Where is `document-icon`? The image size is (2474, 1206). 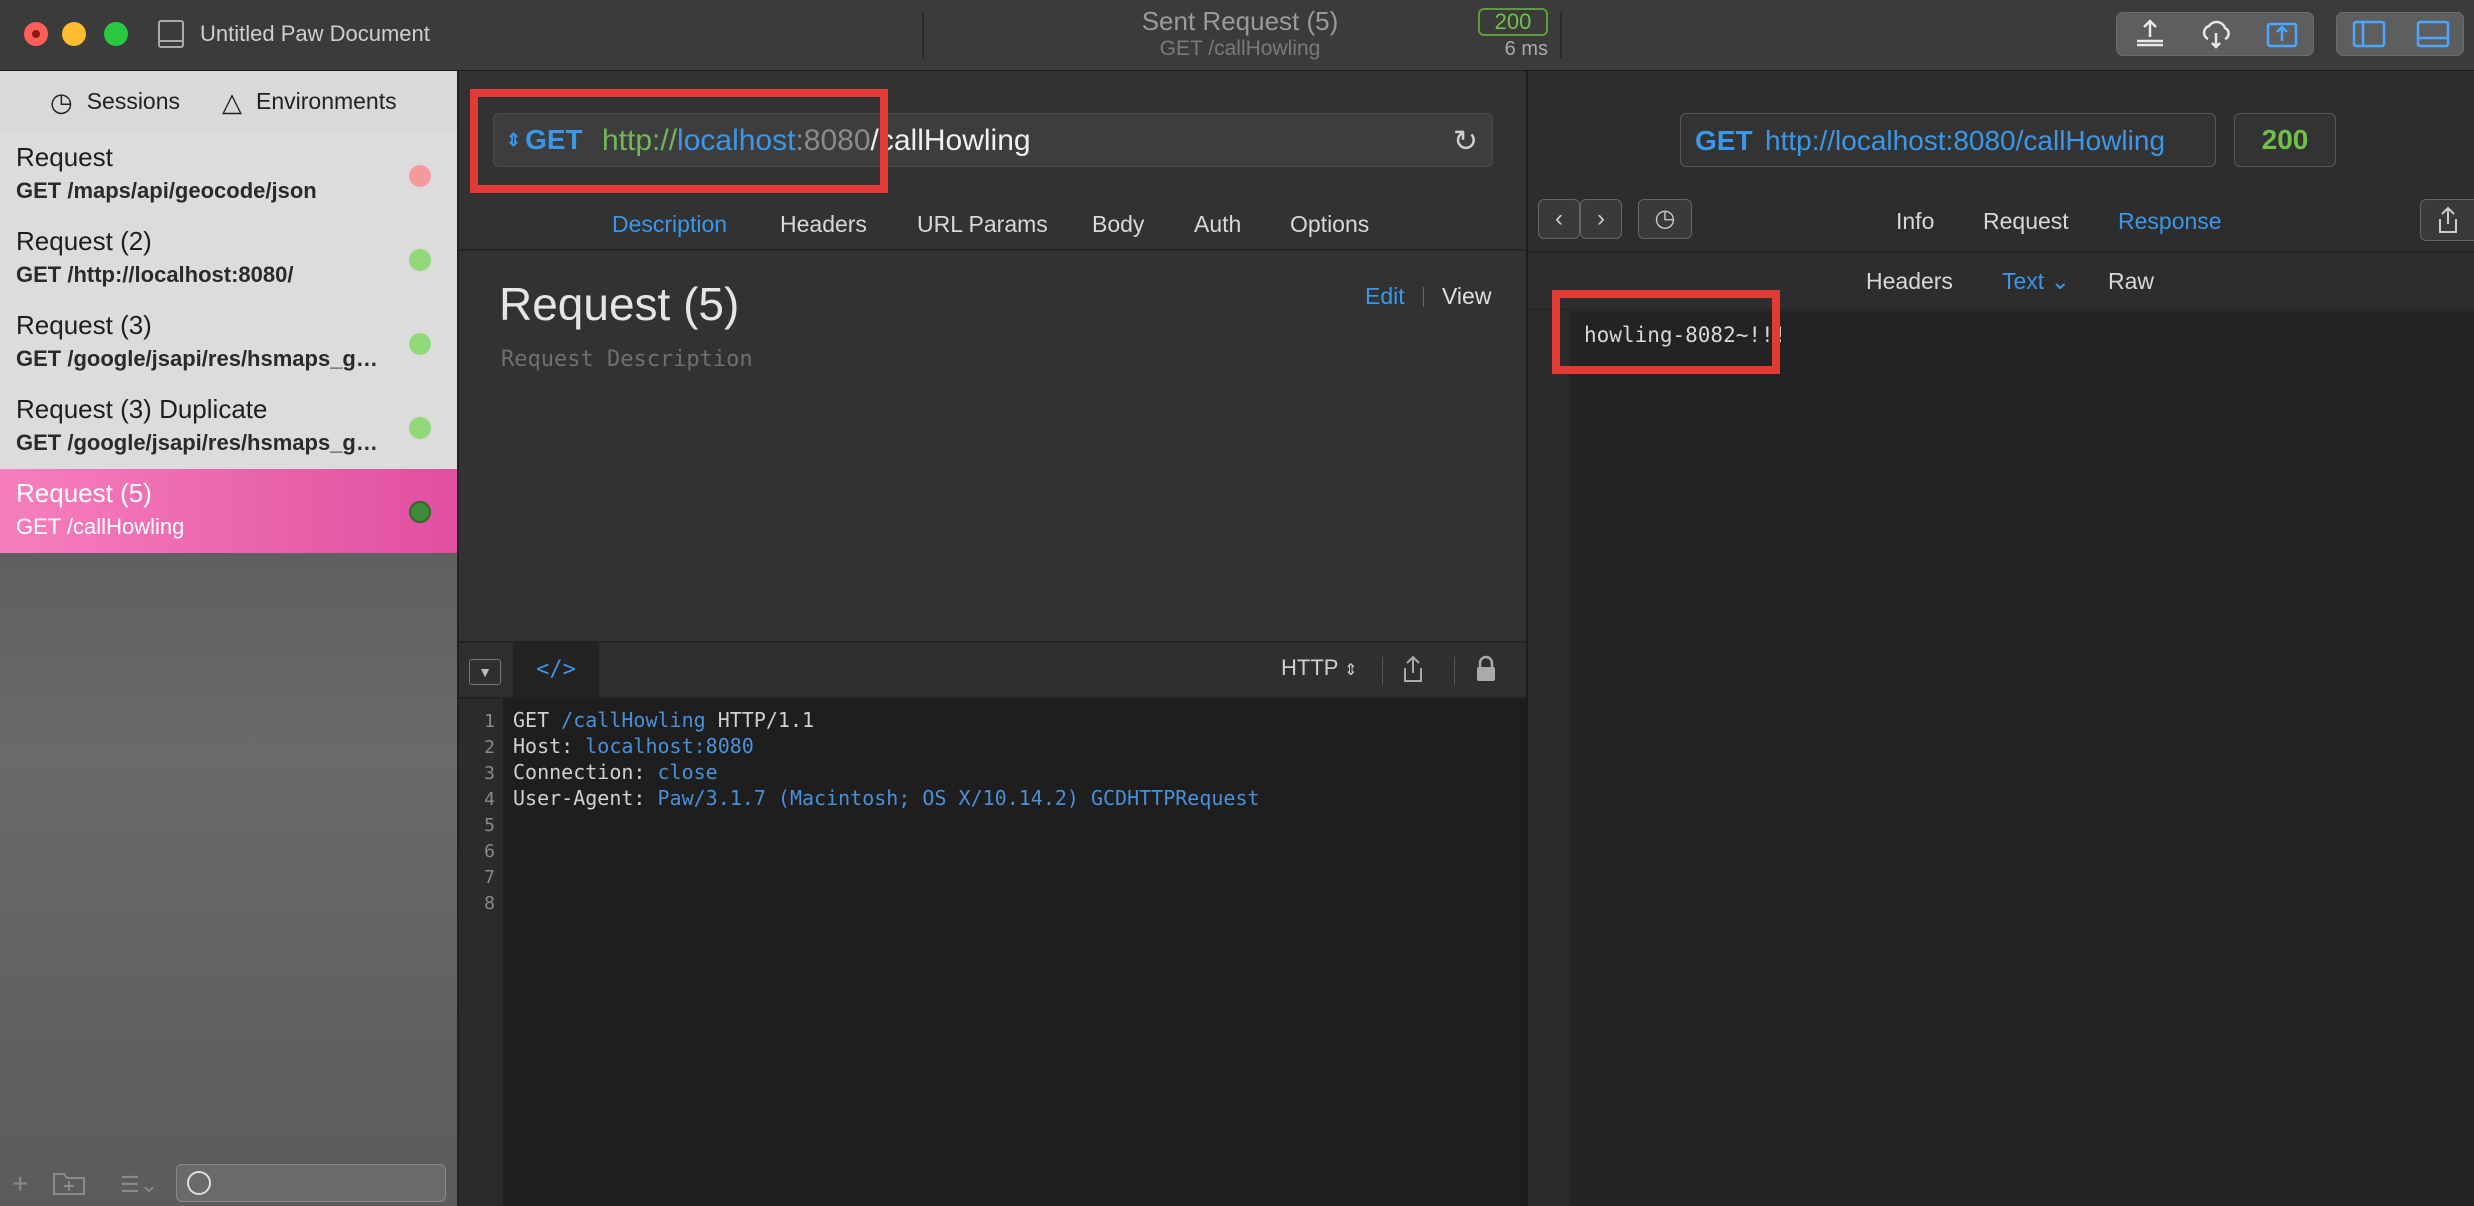
document-icon is located at coordinates (171, 34).